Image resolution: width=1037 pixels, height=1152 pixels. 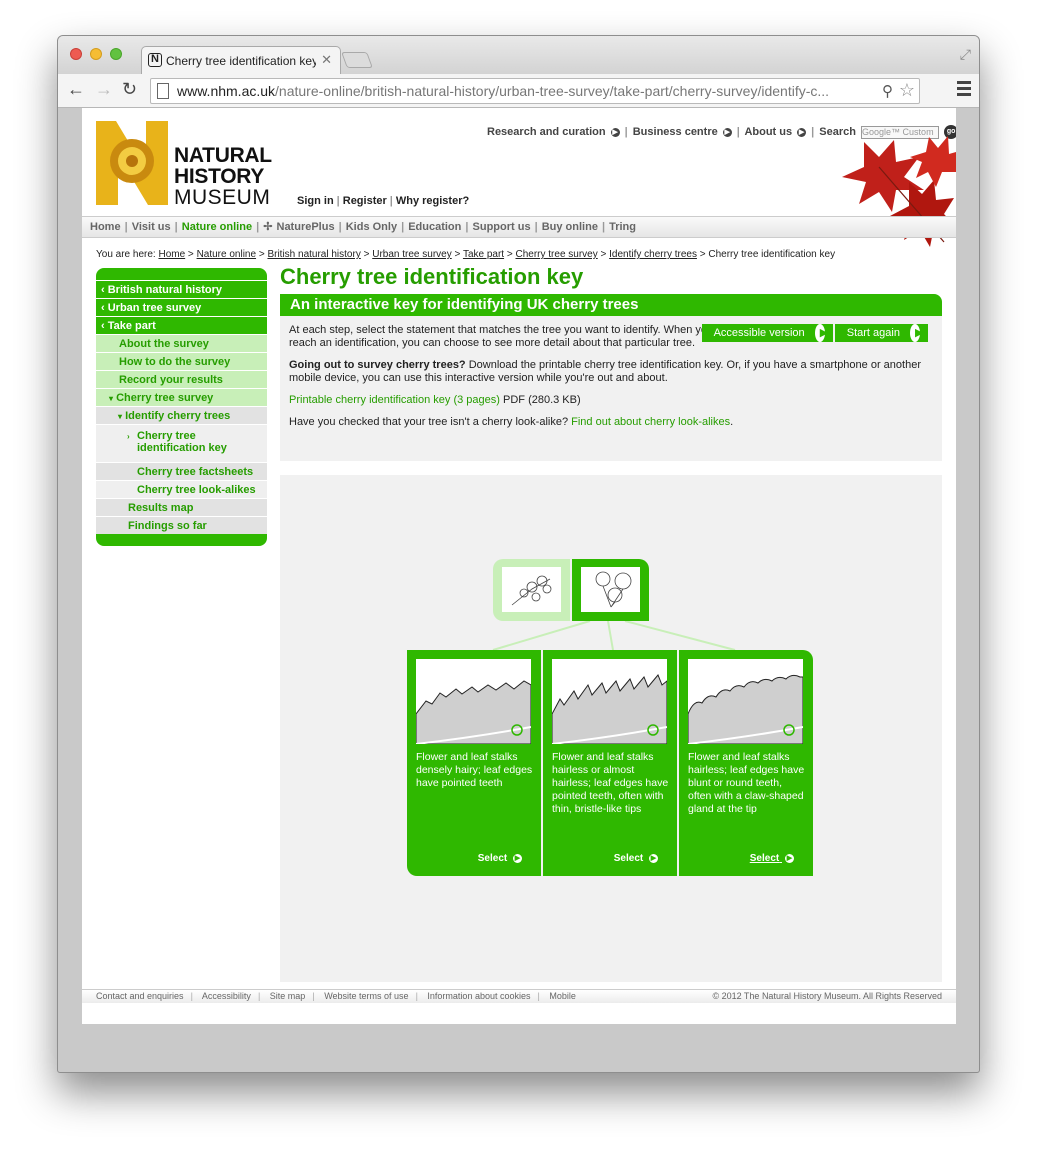 What do you see at coordinates (432, 201) in the screenshot?
I see `why-register-link: Why register?` at bounding box center [432, 201].